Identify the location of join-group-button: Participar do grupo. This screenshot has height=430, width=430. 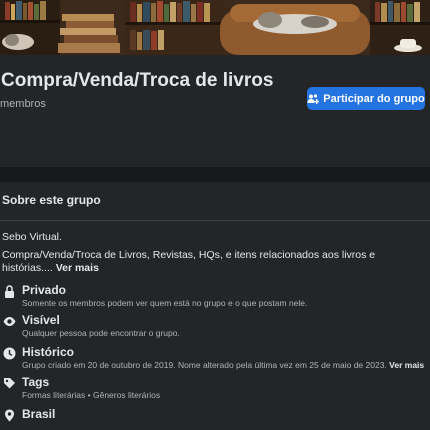
(366, 98).